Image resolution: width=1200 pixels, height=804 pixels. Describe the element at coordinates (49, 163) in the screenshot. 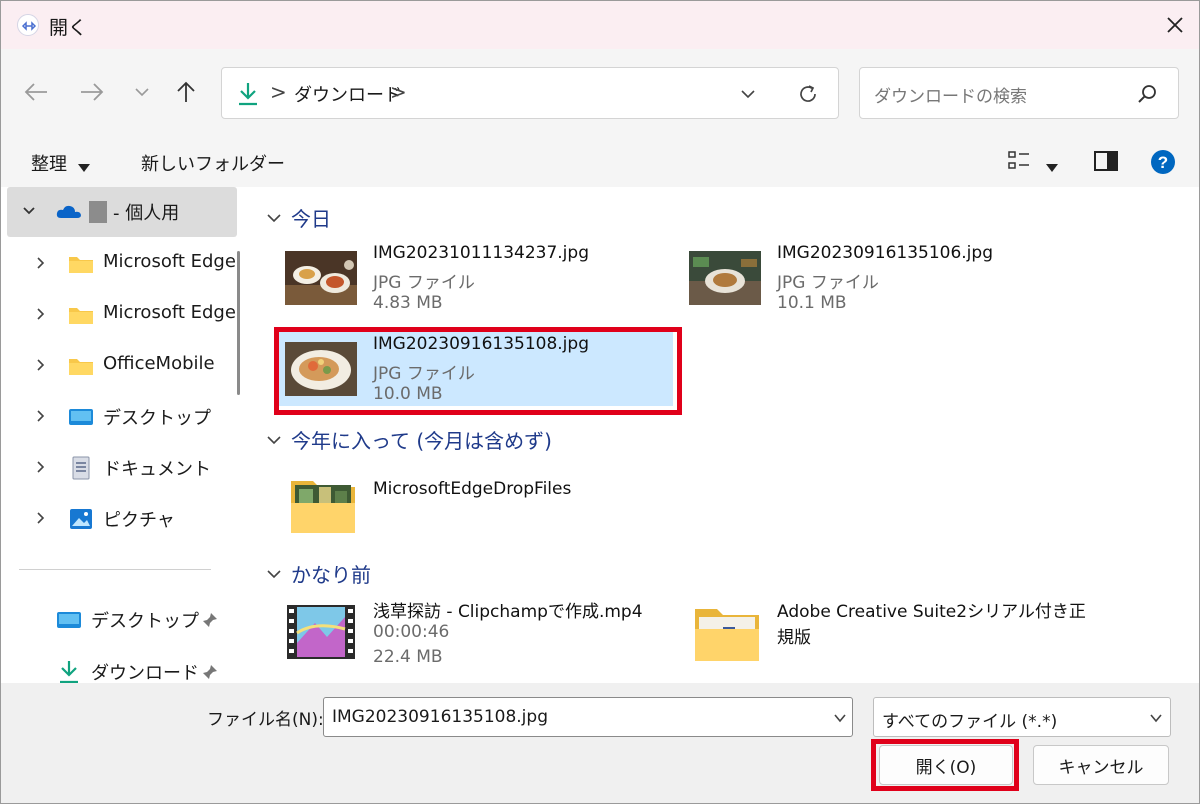

I see `organize-button: 整理` at that location.